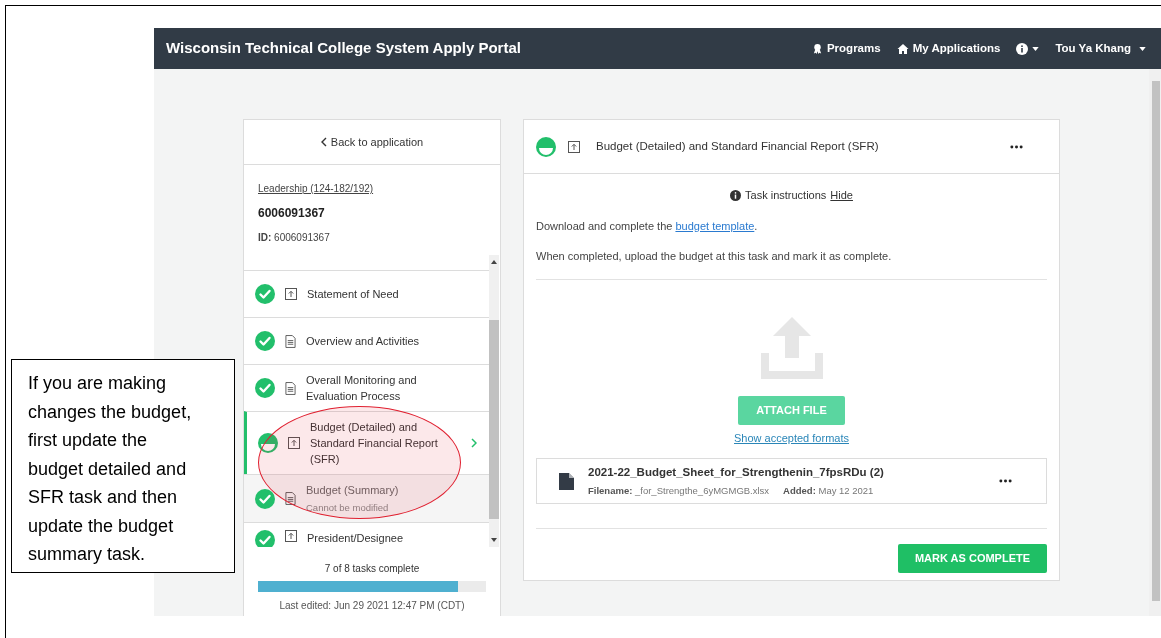 The image size is (1161, 638). Describe the element at coordinates (714, 256) in the screenshot. I see `instruction-text: When completed, upload the budget at this task and mark it as complete.` at that location.